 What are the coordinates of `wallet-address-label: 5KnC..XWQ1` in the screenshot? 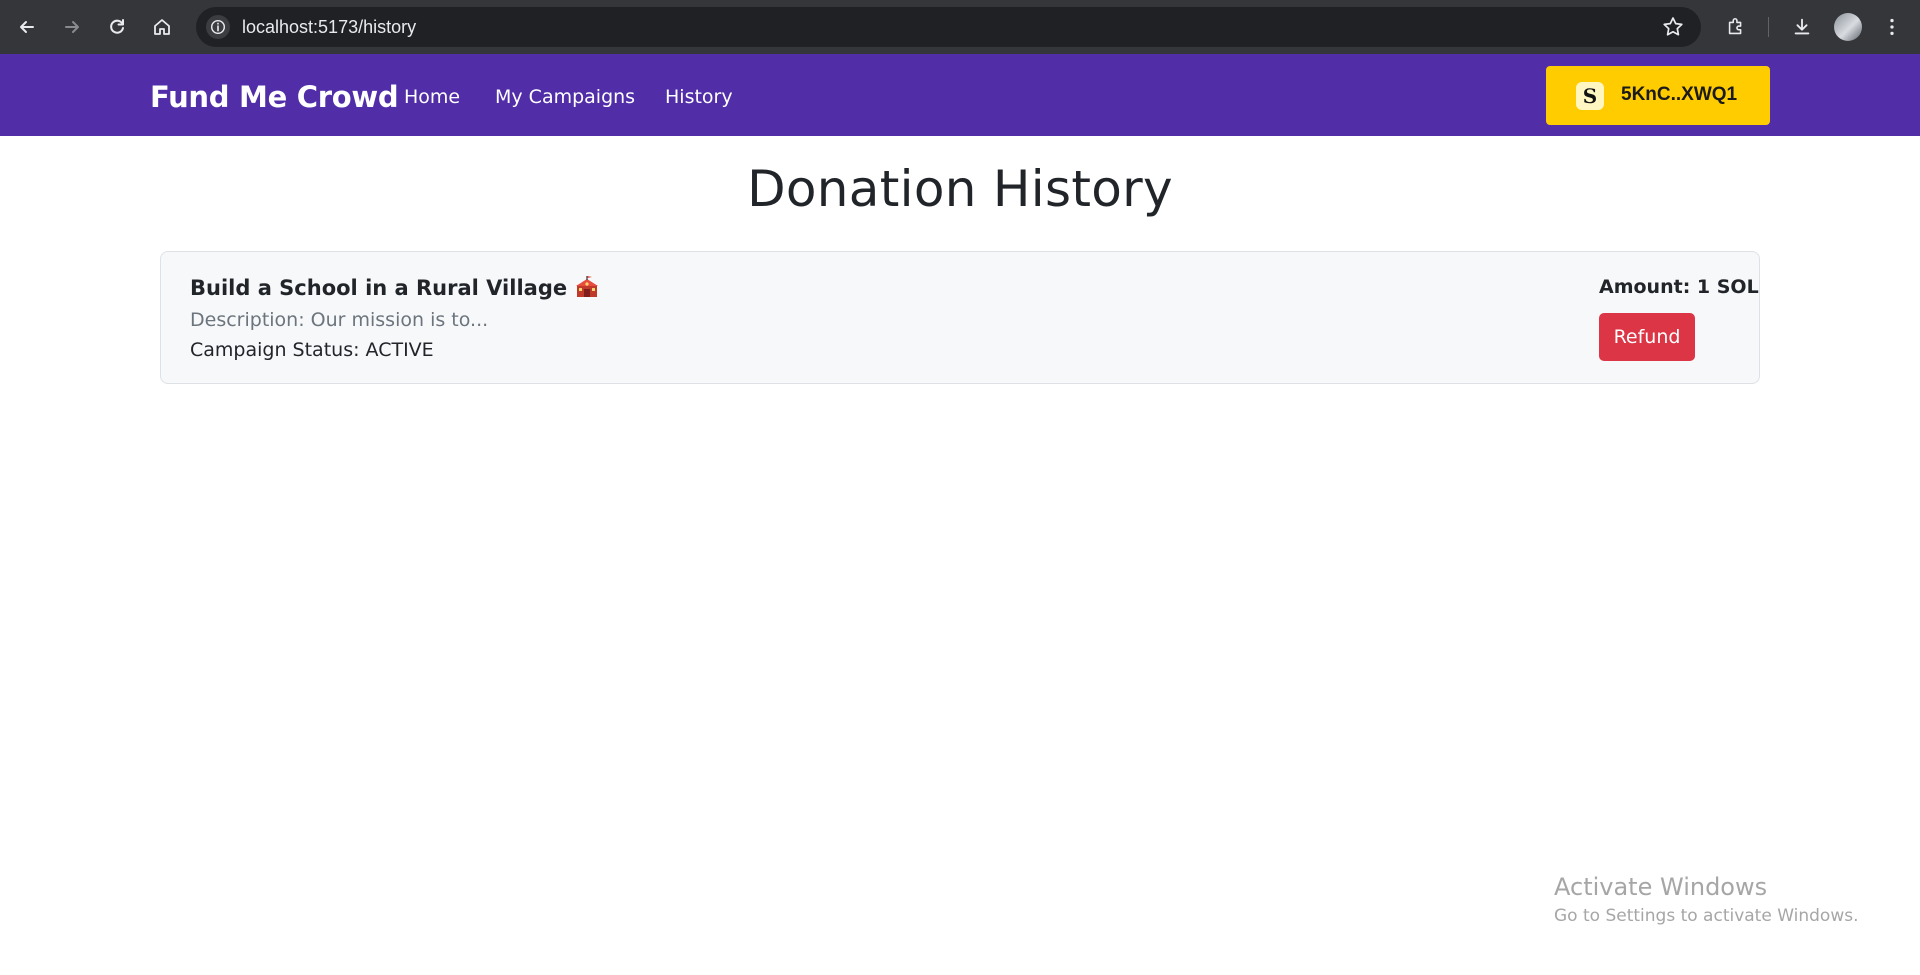 It's located at (1679, 94).